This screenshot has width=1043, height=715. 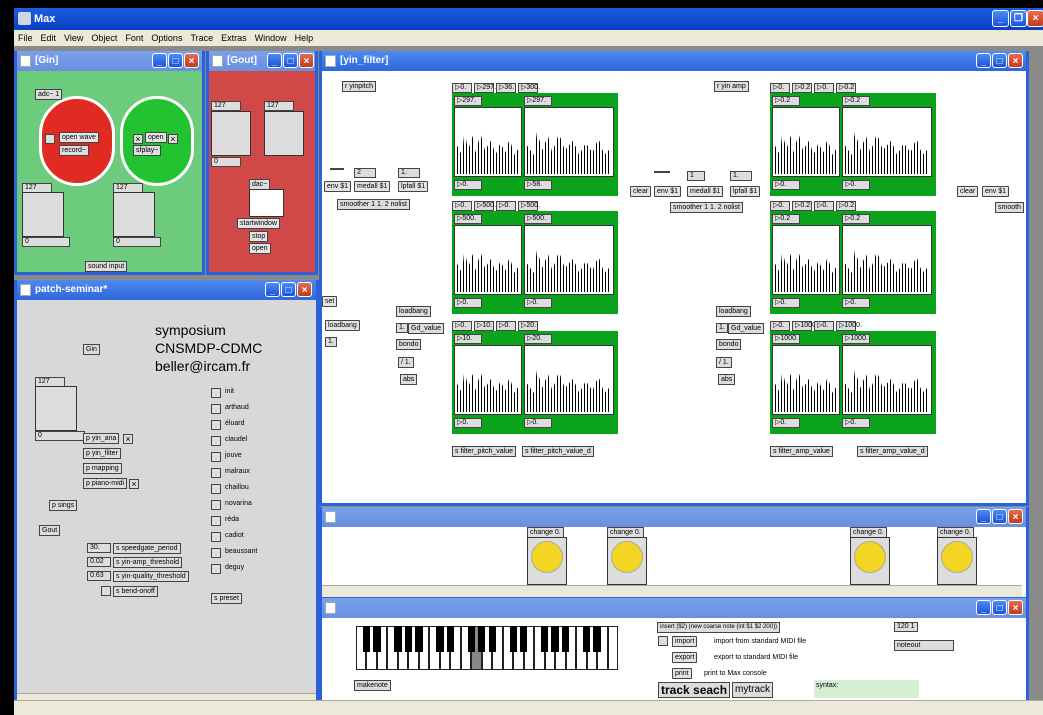 What do you see at coordinates (279, 106) in the screenshot?
I see `out-gain-number-2: 127` at bounding box center [279, 106].